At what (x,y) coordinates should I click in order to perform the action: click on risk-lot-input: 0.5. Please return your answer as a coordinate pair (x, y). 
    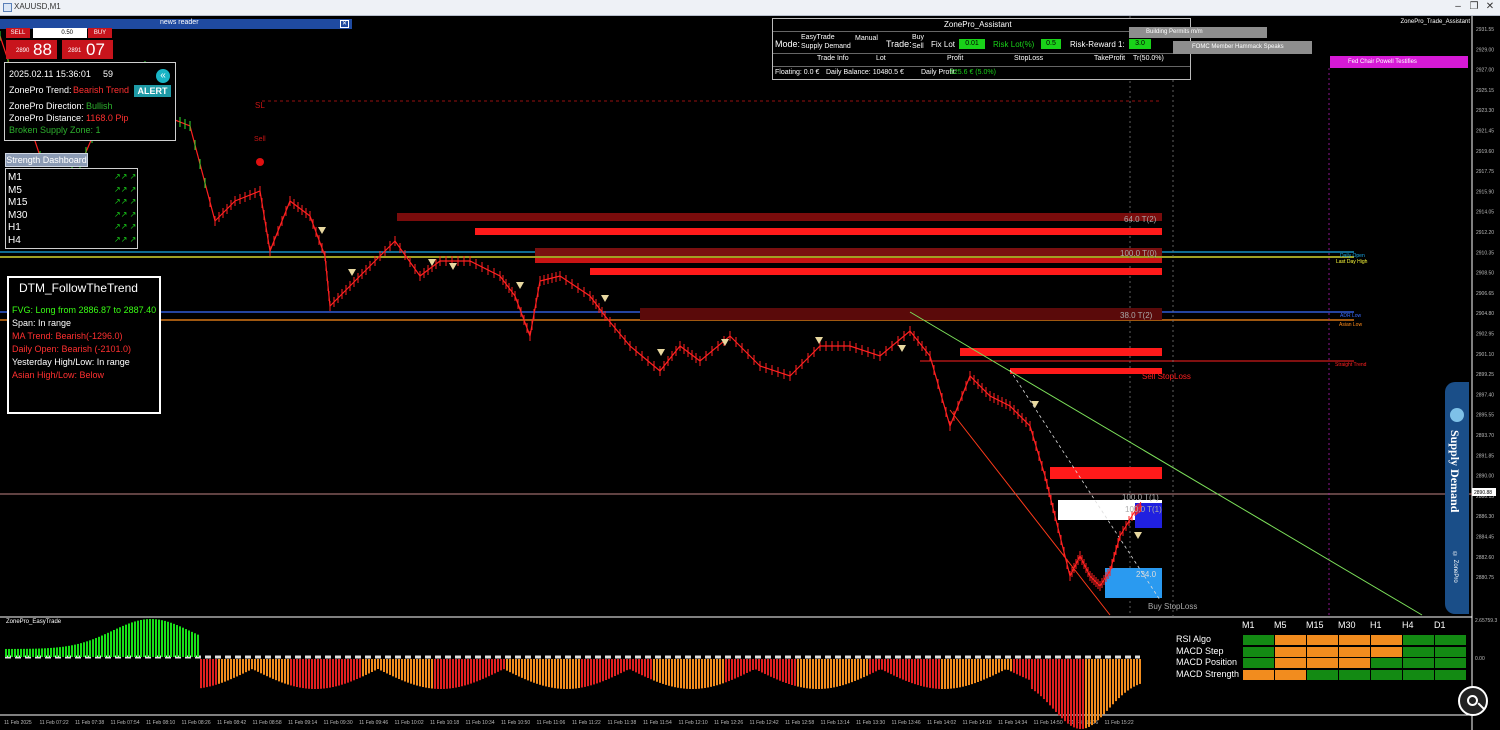
    Looking at the image, I should click on (1051, 44).